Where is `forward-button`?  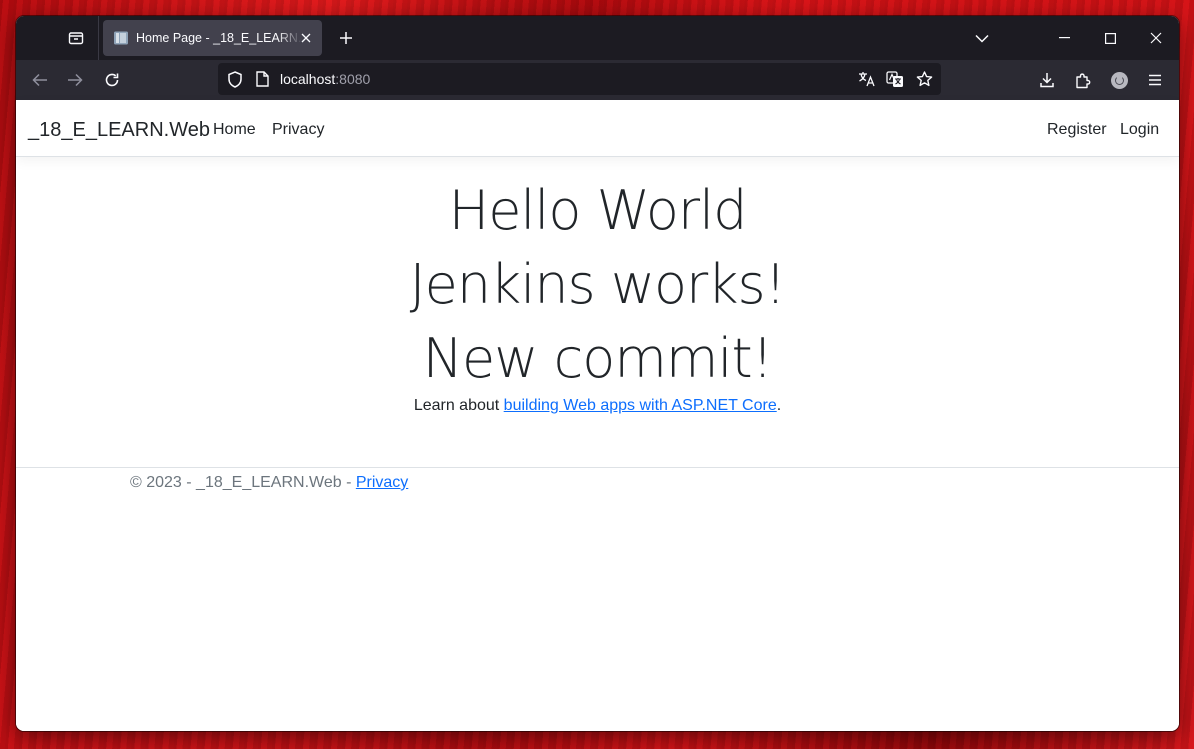
forward-button is located at coordinates (75, 80).